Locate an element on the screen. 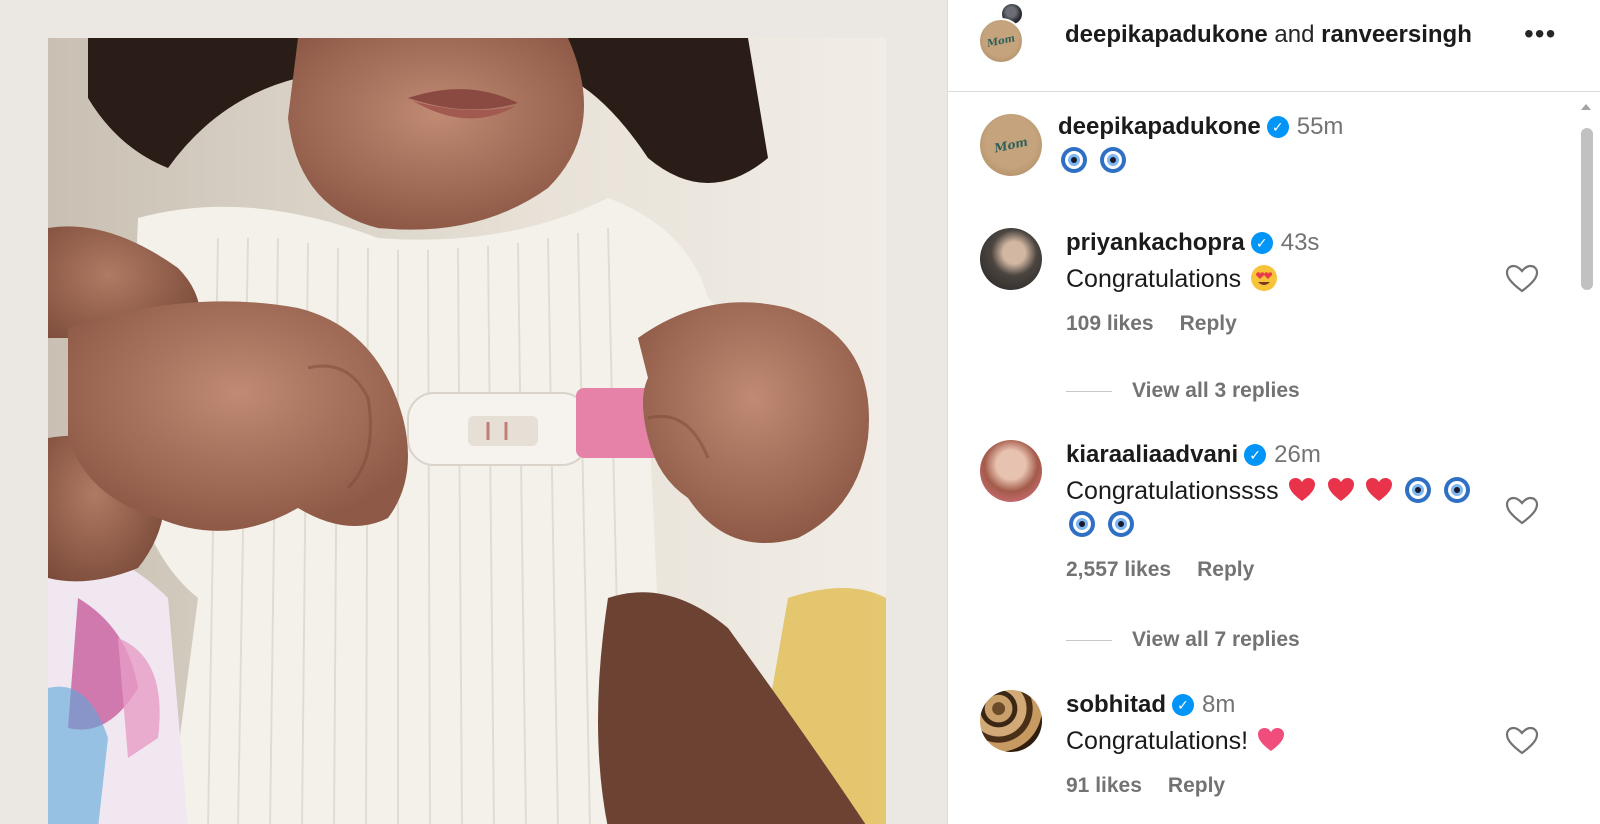  scrollbar-thumb is located at coordinates (1587, 209).